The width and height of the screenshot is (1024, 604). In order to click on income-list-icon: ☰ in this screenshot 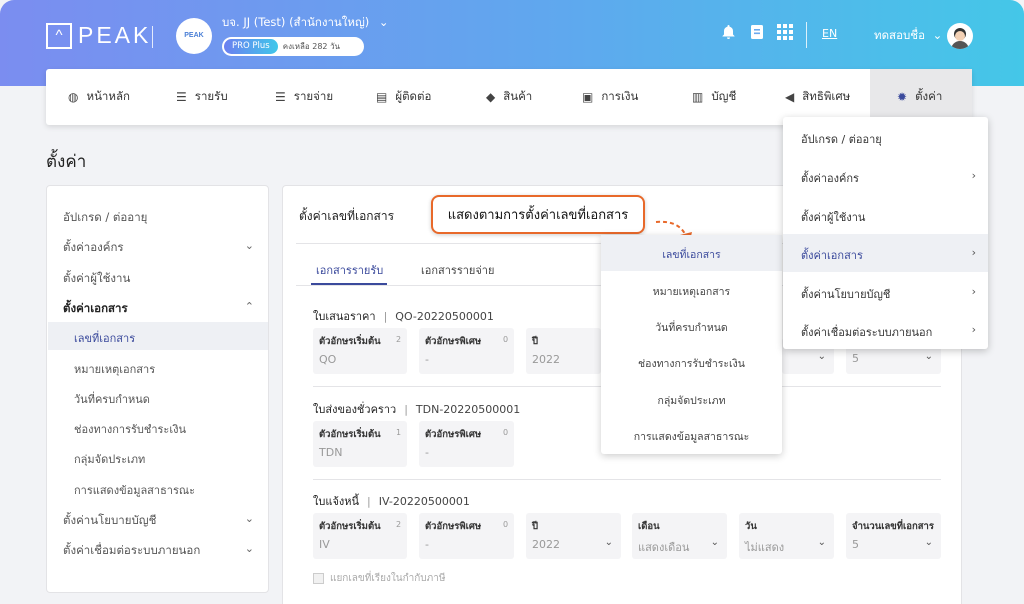, I will do `click(181, 97)`.